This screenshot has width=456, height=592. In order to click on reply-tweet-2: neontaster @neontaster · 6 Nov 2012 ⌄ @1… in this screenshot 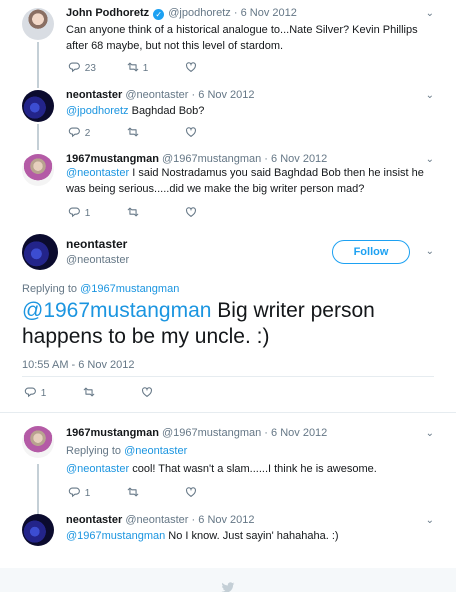, I will do `click(228, 538)`.